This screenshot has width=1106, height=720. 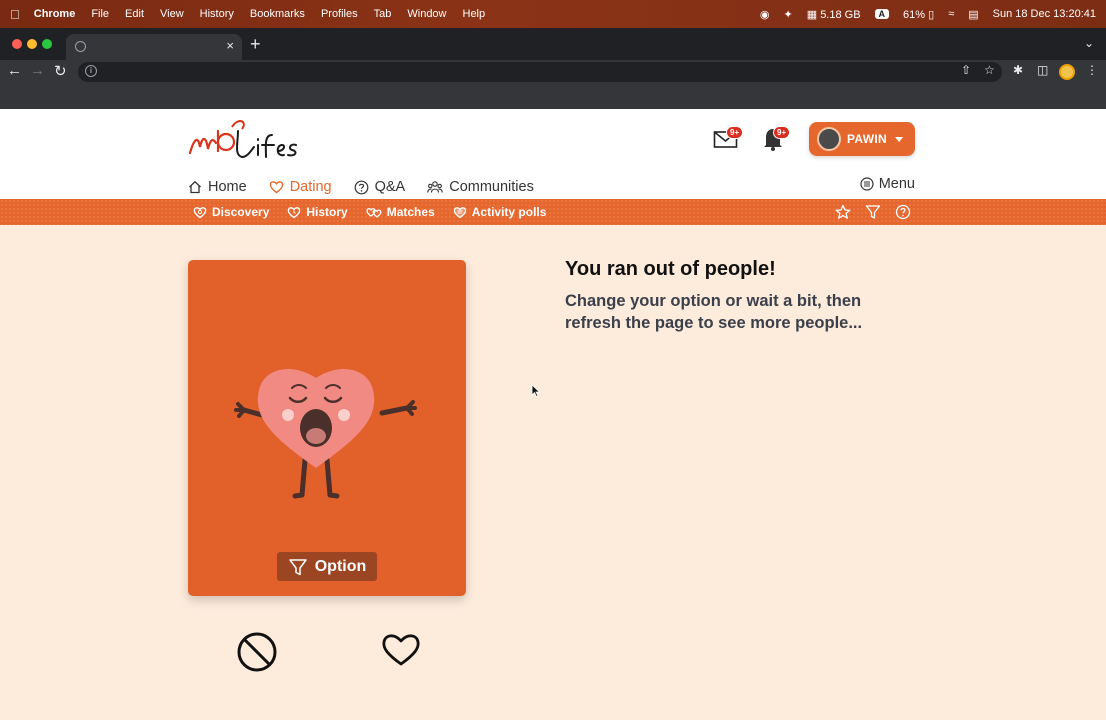 What do you see at coordinates (134, 14) in the screenshot?
I see `menu-edit: Edit` at bounding box center [134, 14].